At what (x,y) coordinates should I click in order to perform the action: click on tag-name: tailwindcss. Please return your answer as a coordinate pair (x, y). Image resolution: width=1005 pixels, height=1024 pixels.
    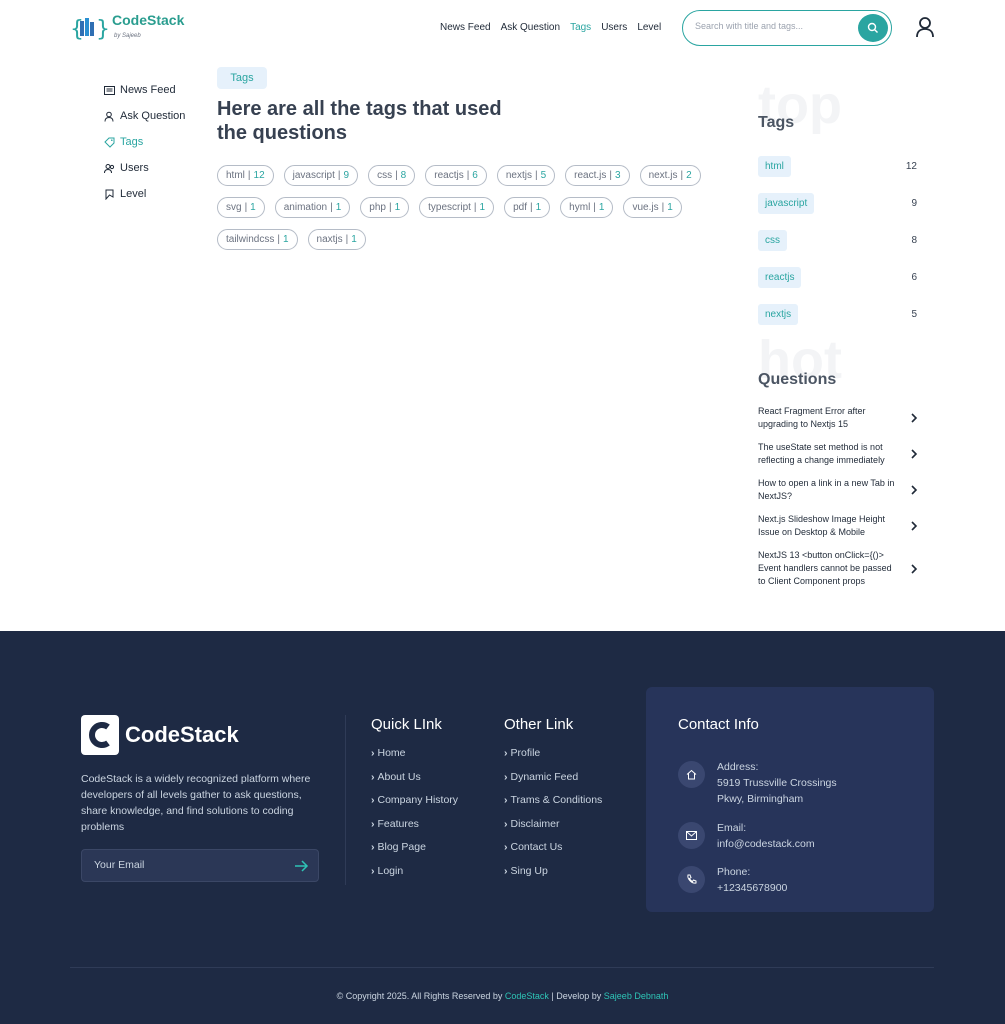
    Looking at the image, I should click on (250, 239).